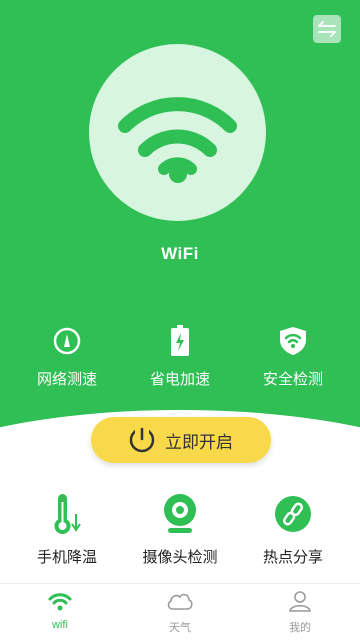 The width and height of the screenshot is (360, 641). I want to click on feature-security-check: 安全检测, so click(293, 356).